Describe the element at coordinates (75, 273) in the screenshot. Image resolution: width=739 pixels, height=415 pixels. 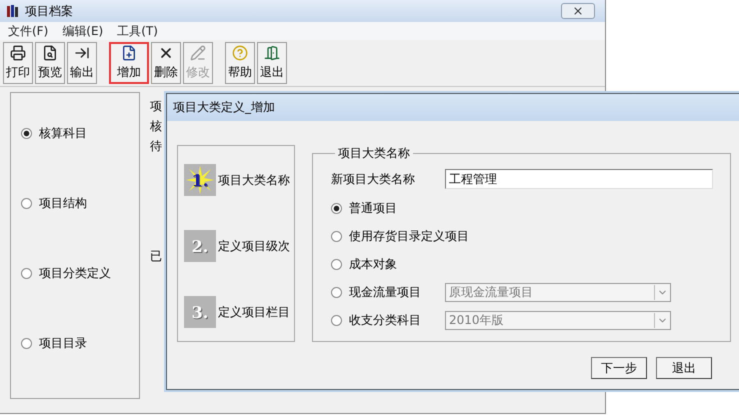
I see `radio-label: 项目分类定义` at that location.